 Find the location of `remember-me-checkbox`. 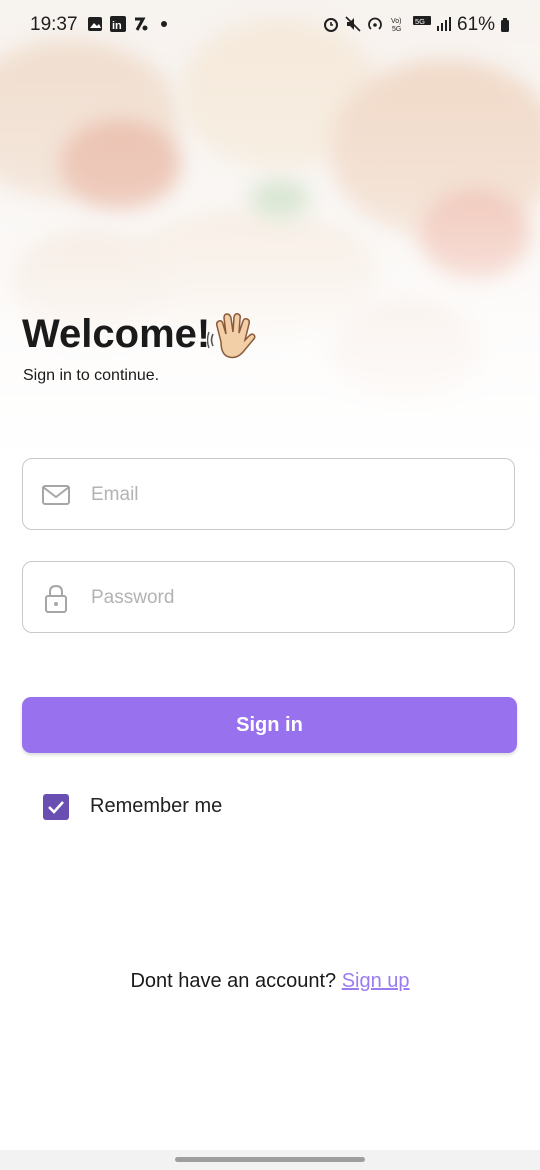

remember-me-checkbox is located at coordinates (56, 807).